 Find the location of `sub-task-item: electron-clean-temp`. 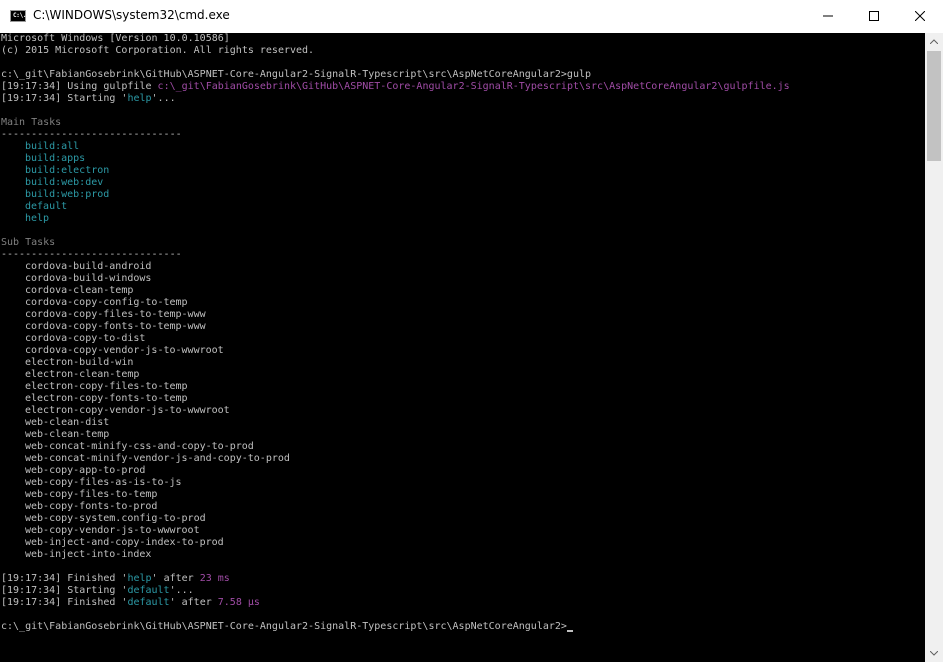

sub-task-item: electron-clean-temp is located at coordinates (82, 374).